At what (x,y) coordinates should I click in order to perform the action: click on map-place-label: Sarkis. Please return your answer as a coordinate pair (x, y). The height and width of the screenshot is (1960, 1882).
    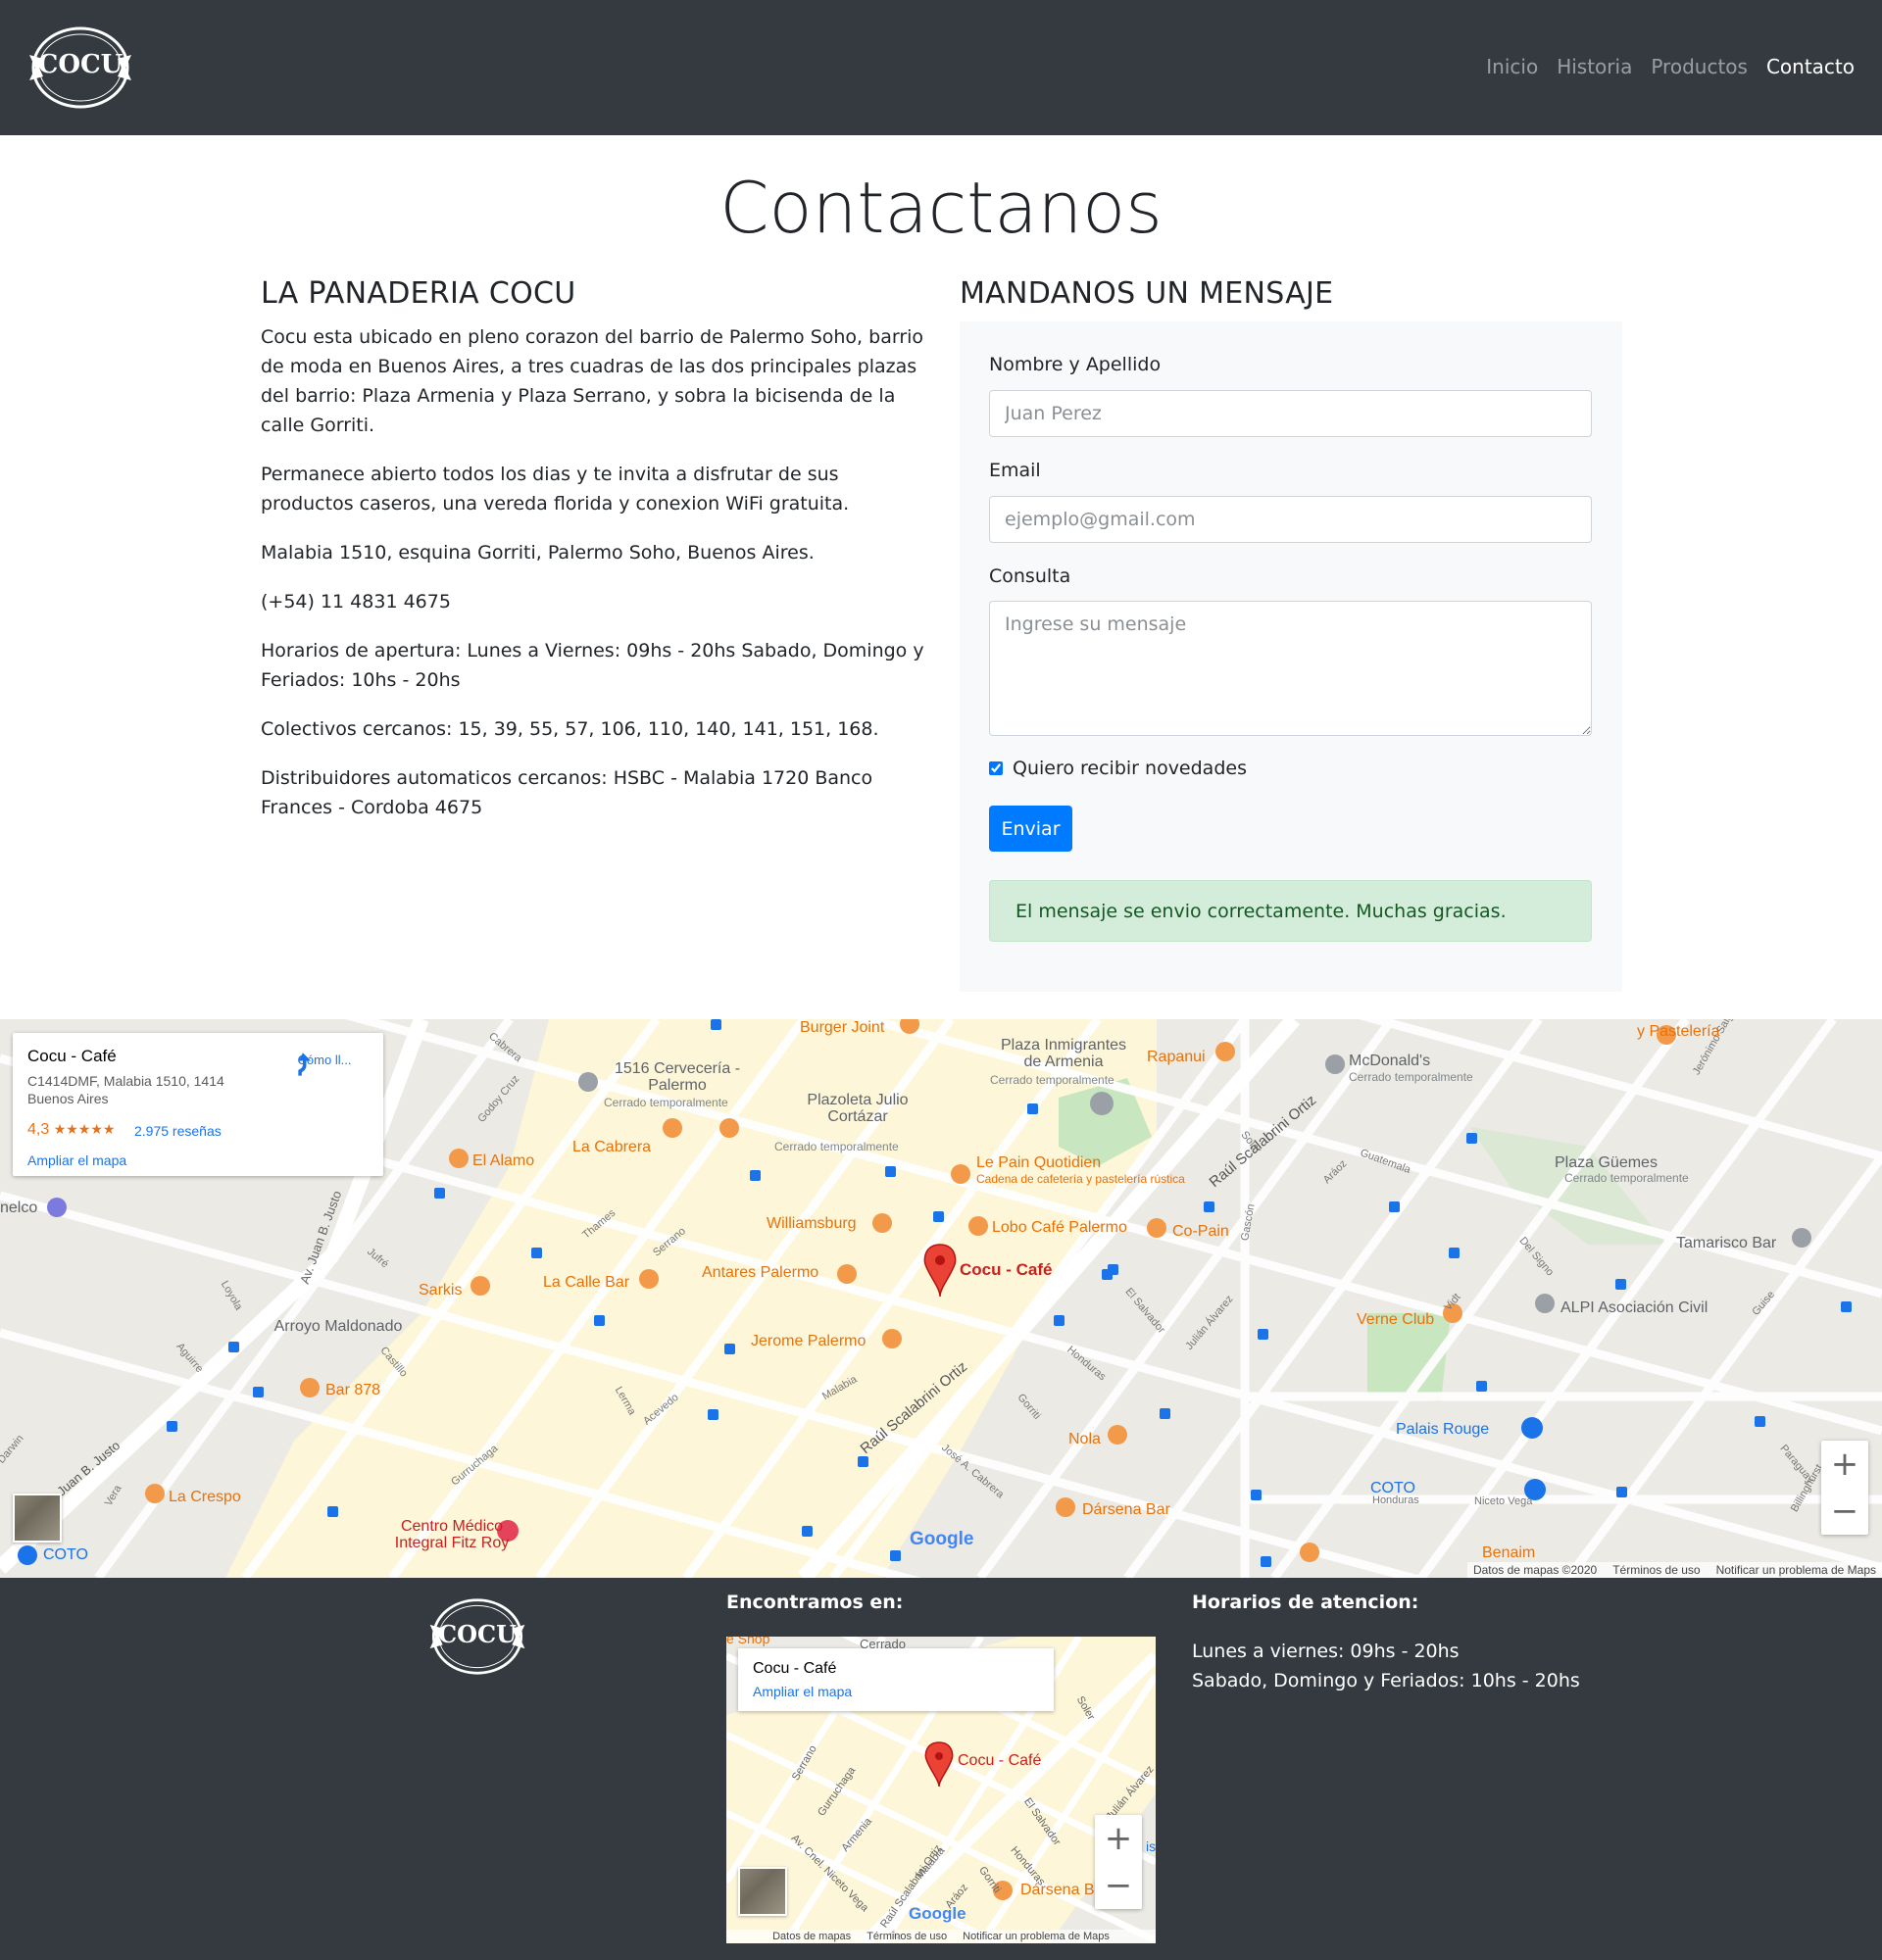
    Looking at the image, I should click on (441, 1290).